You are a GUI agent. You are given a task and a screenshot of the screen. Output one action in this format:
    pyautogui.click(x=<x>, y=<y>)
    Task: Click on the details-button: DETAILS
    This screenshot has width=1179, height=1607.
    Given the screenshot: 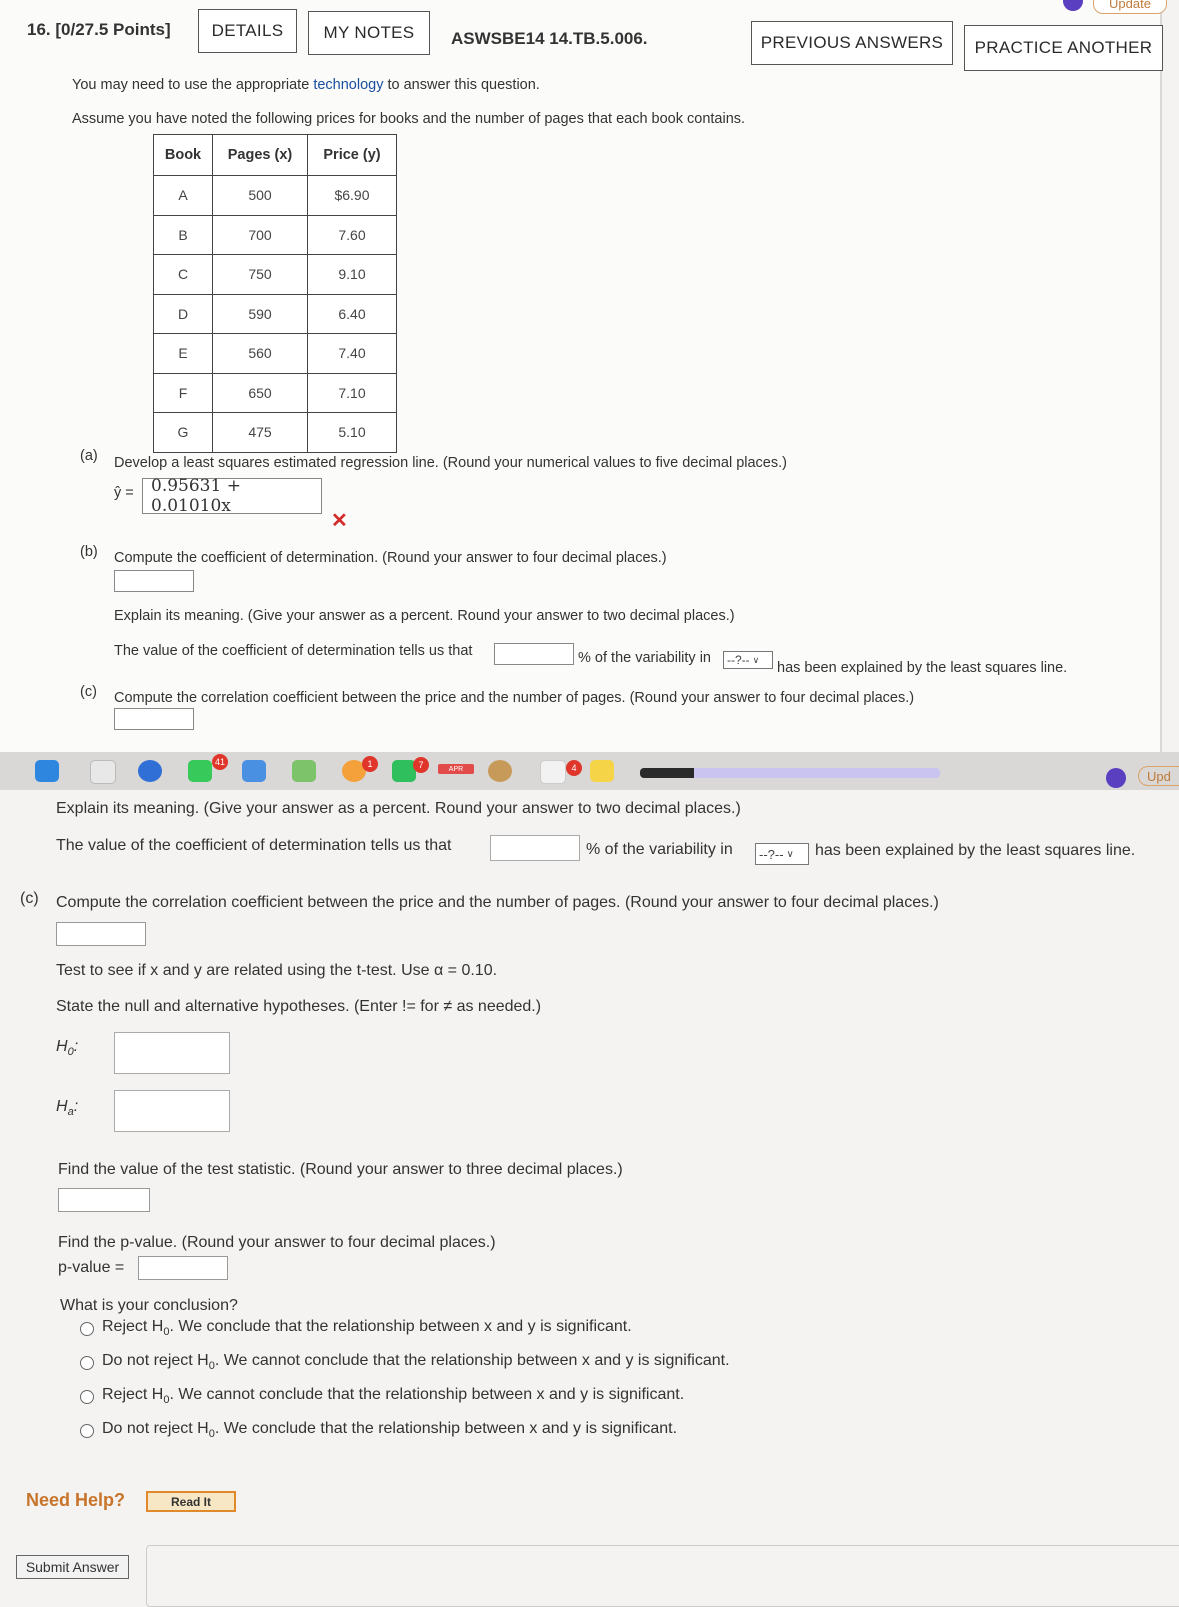 What is the action you would take?
    pyautogui.click(x=247, y=31)
    